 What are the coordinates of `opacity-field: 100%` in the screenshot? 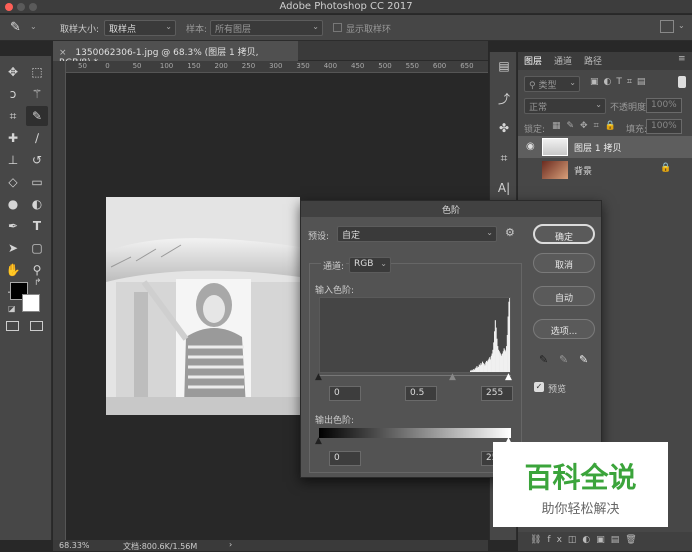 It's located at (664, 105).